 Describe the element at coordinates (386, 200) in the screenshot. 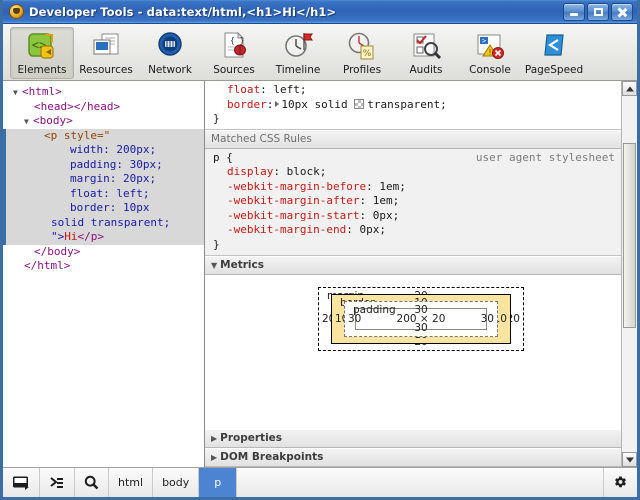

I see `css-value: 1em;` at that location.